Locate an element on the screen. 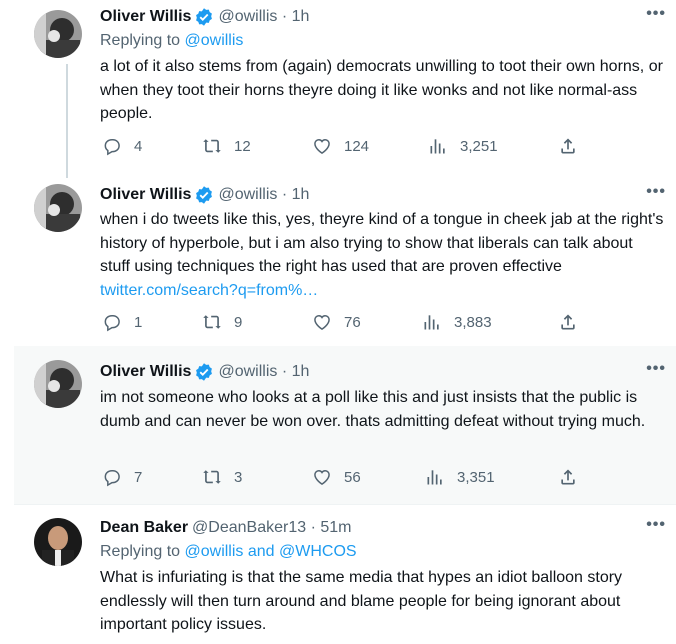  retweet-count: 12 is located at coordinates (242, 146).